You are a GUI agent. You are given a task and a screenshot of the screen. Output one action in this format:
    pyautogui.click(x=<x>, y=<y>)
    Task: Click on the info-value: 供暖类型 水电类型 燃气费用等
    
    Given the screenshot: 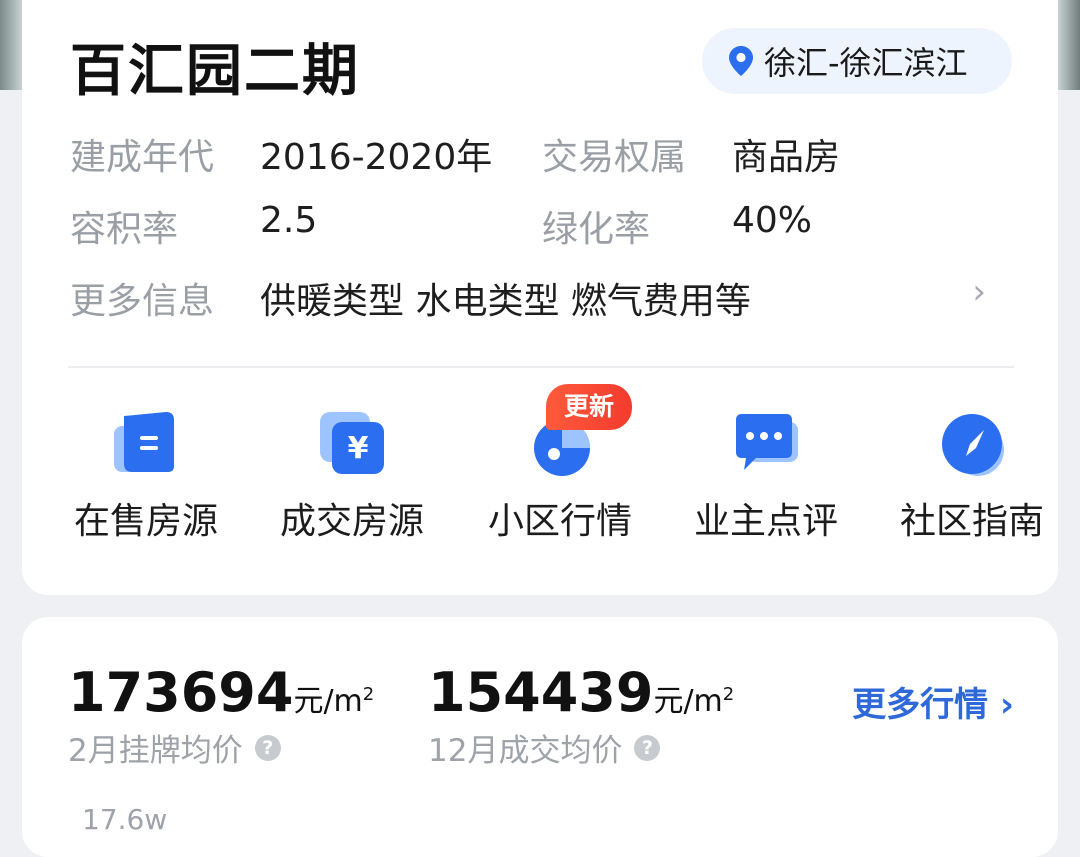 What is the action you would take?
    pyautogui.click(x=505, y=301)
    